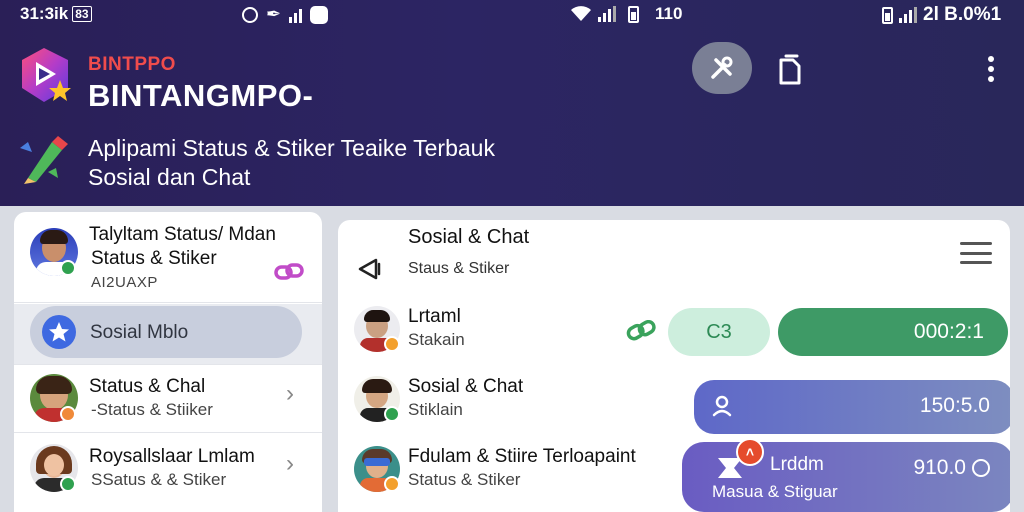 This screenshot has height=512, width=1024. I want to click on sticker-value-text: 910.0, so click(939, 467).